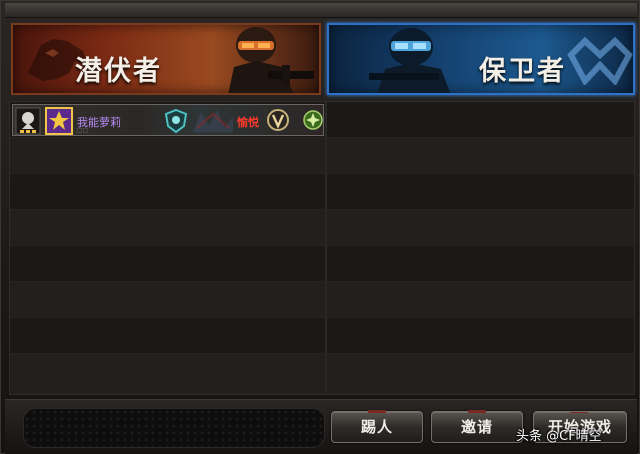 This screenshot has height=454, width=640. I want to click on clan-emblem-art-icon, so click(213, 121).